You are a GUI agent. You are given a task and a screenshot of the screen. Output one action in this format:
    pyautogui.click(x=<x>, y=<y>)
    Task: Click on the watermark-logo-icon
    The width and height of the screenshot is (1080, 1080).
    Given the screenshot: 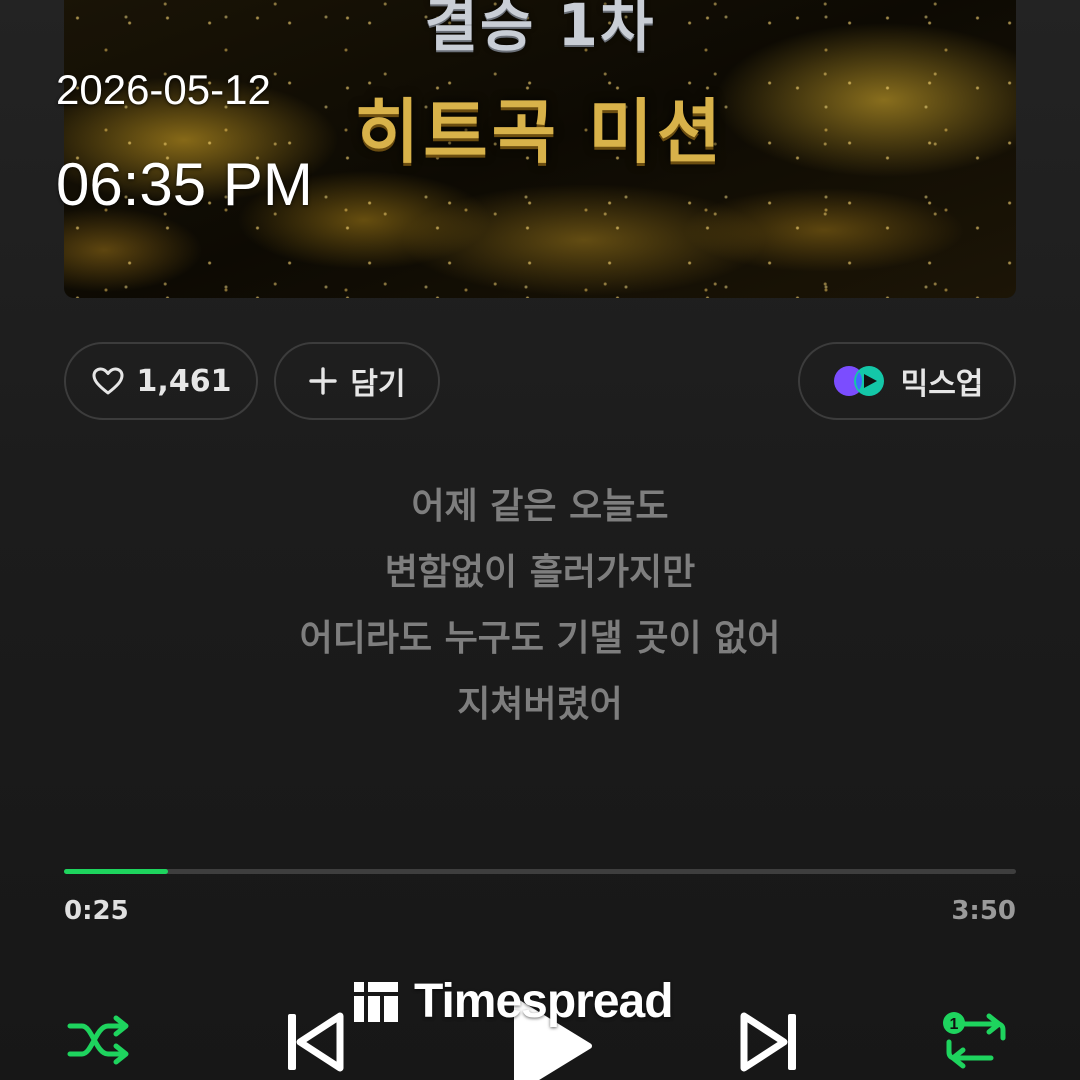 What is the action you would take?
    pyautogui.click(x=376, y=1001)
    